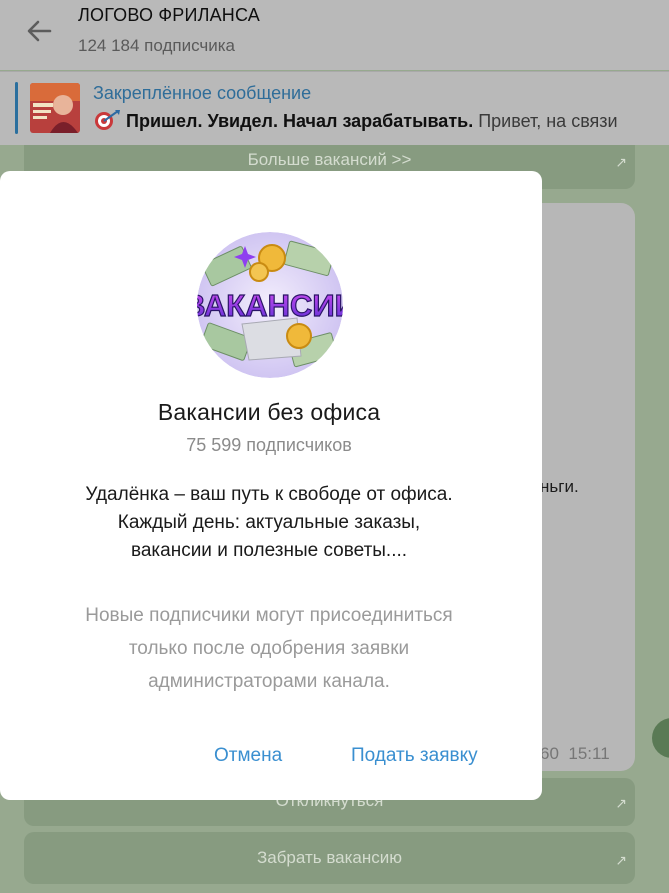  I want to click on message-meta: 60 15:11, so click(575, 754).